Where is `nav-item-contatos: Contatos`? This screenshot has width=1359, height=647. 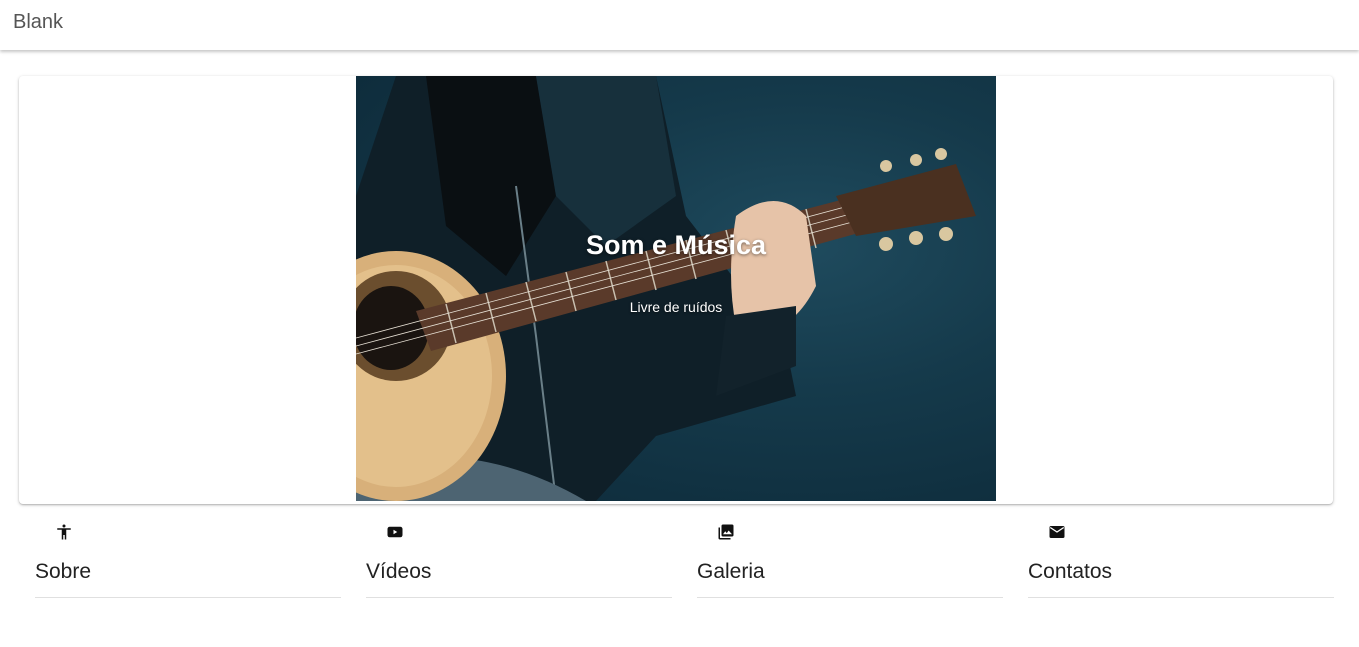
nav-item-contatos: Contatos is located at coordinates (1181, 556).